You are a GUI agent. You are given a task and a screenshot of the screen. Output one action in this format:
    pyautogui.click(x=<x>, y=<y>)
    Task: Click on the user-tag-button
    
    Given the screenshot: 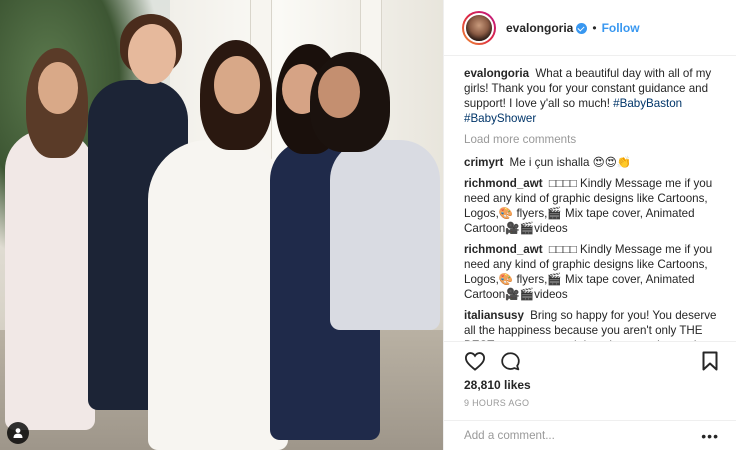 What is the action you would take?
    pyautogui.click(x=18, y=433)
    